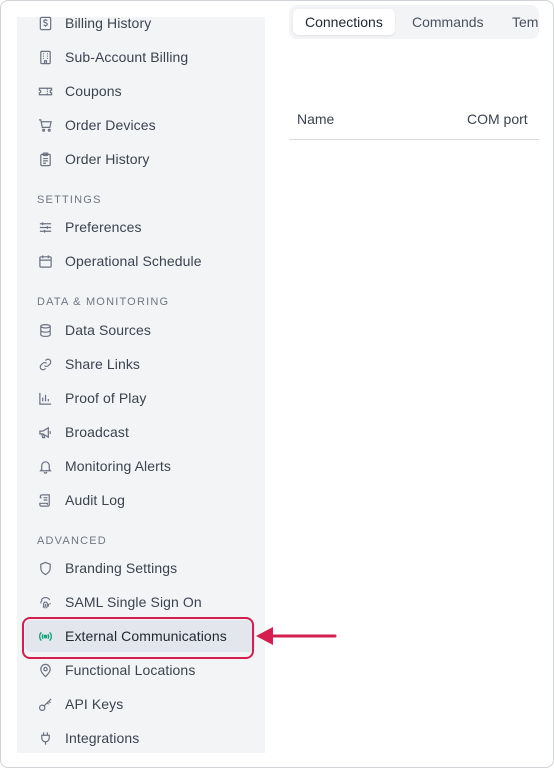 The width and height of the screenshot is (554, 768). What do you see at coordinates (315, 119) in the screenshot?
I see `column-header-name: Name` at bounding box center [315, 119].